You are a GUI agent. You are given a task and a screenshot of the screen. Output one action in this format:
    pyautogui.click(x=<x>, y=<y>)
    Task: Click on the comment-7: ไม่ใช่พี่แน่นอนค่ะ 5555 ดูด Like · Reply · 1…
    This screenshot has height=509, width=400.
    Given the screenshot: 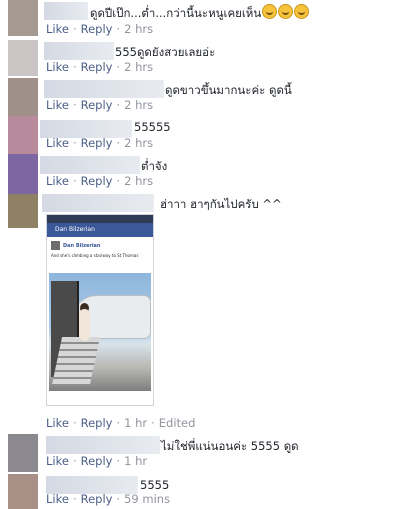 What is the action you would take?
    pyautogui.click(x=200, y=453)
    